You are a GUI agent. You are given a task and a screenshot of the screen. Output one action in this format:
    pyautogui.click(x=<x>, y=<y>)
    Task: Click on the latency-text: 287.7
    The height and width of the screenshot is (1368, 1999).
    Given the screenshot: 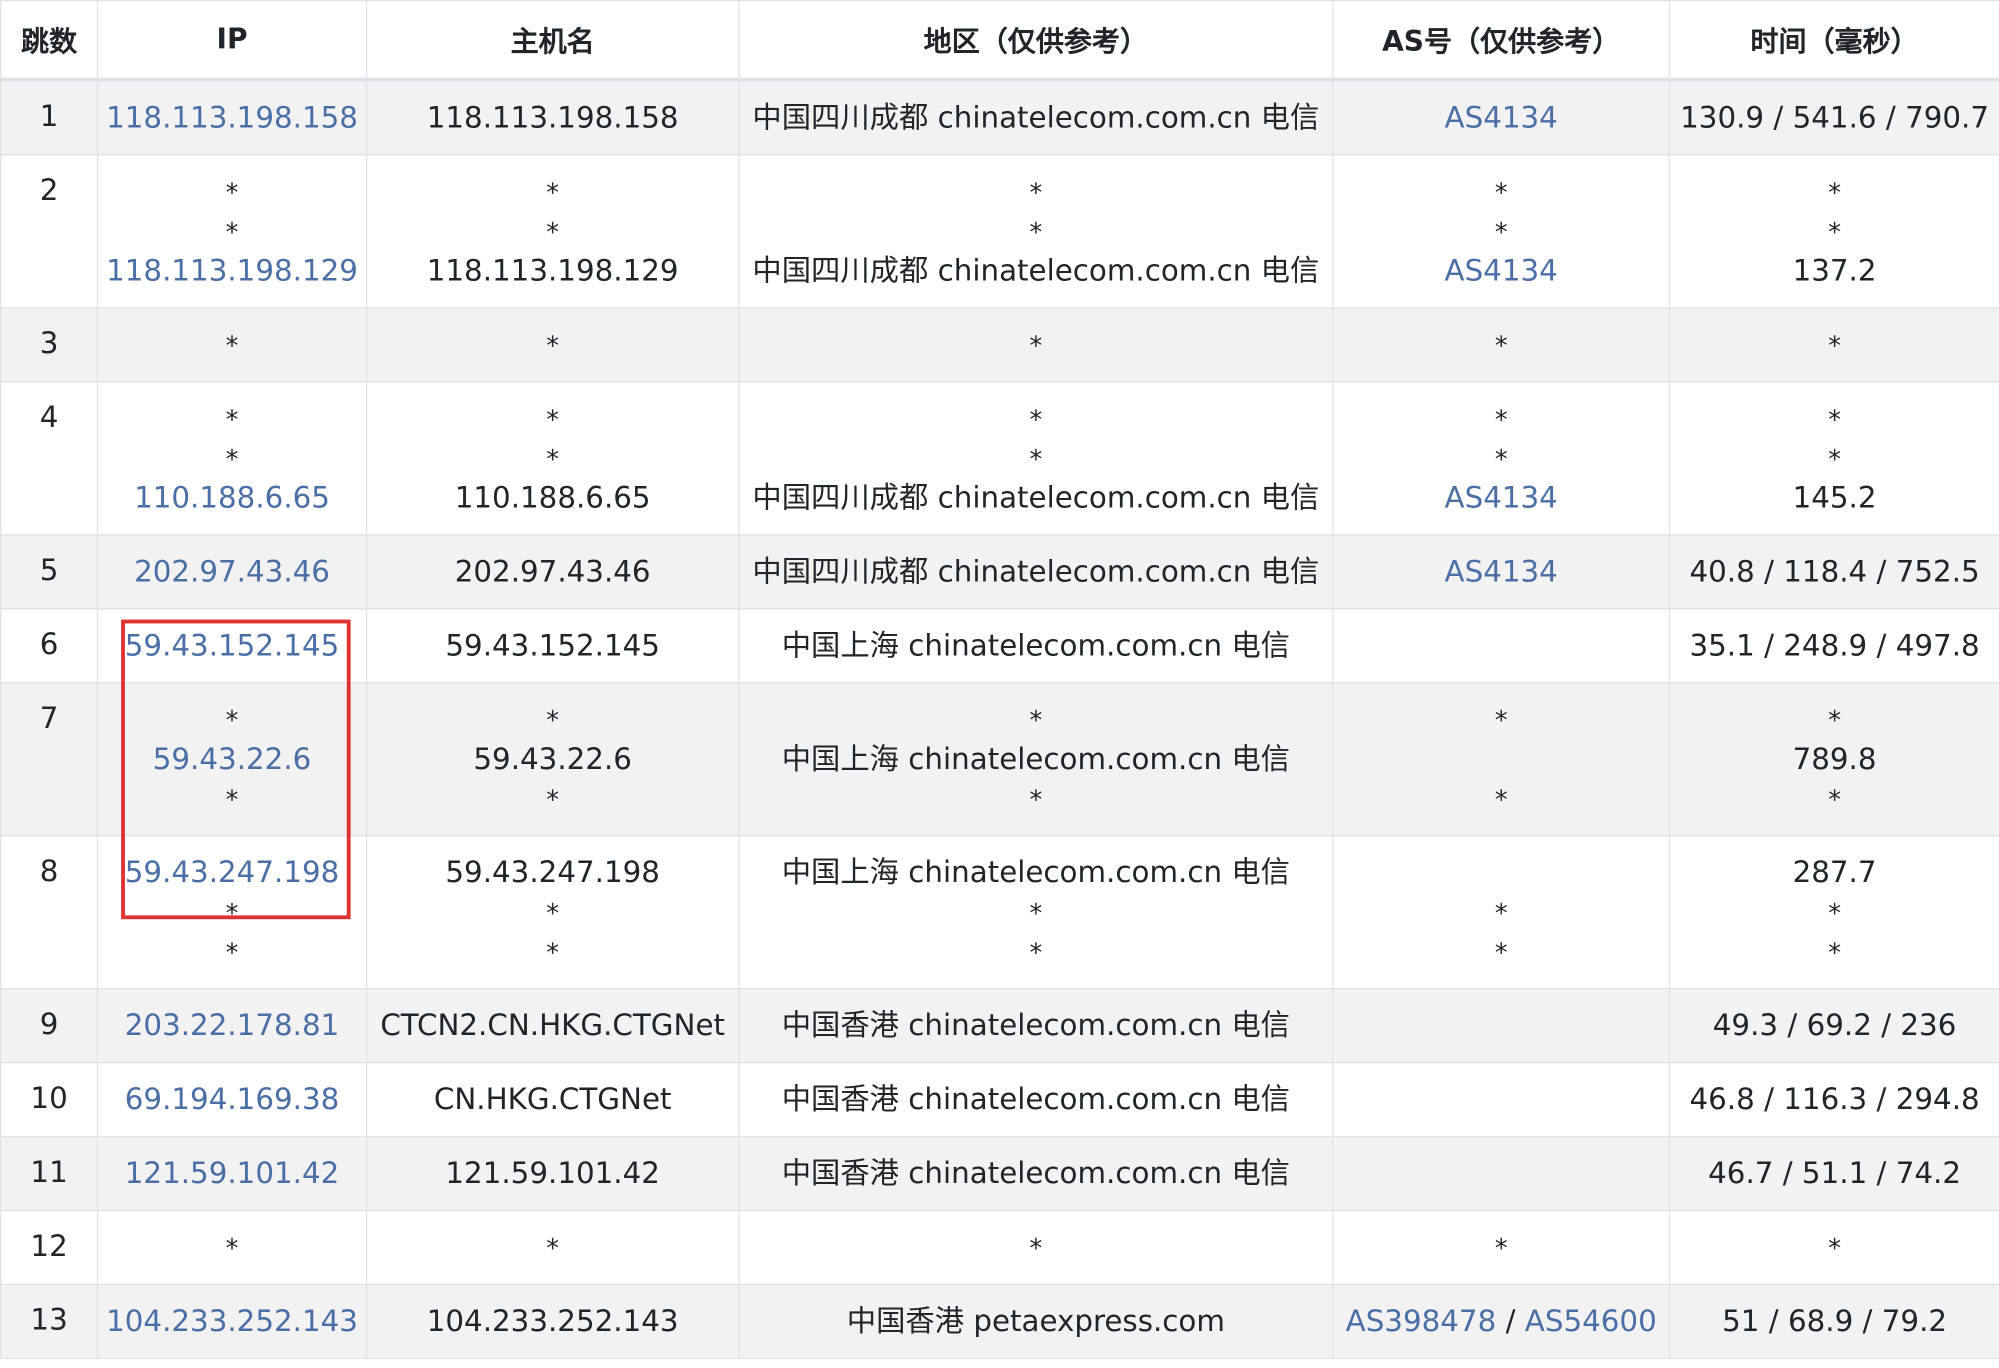 What is the action you would take?
    pyautogui.click(x=1834, y=873)
    